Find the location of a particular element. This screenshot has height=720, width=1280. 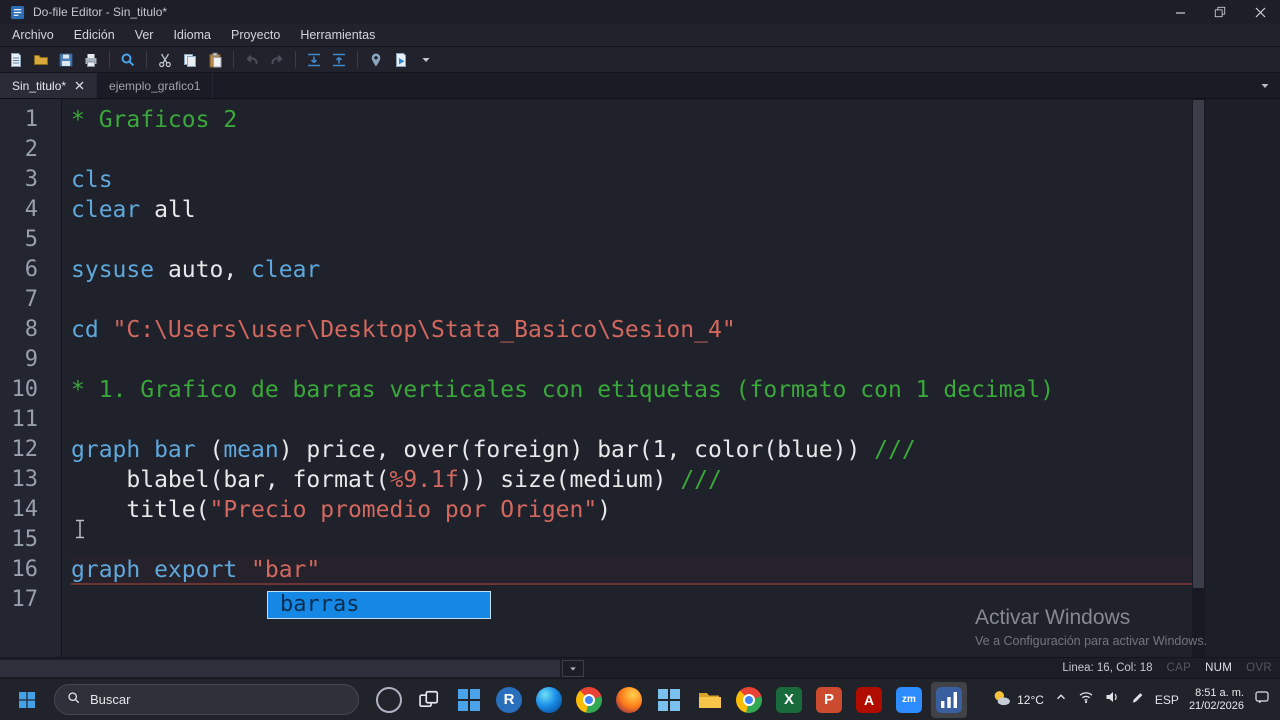

code-token: "Precio promedio por Origen" is located at coordinates (403, 510).